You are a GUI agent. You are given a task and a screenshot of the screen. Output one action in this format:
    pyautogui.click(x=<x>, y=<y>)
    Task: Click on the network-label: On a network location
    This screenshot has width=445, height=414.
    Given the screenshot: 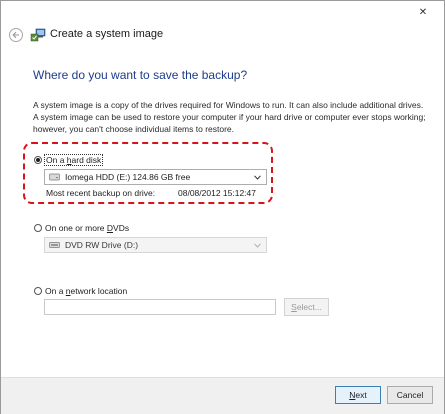 What is the action you would take?
    pyautogui.click(x=86, y=291)
    